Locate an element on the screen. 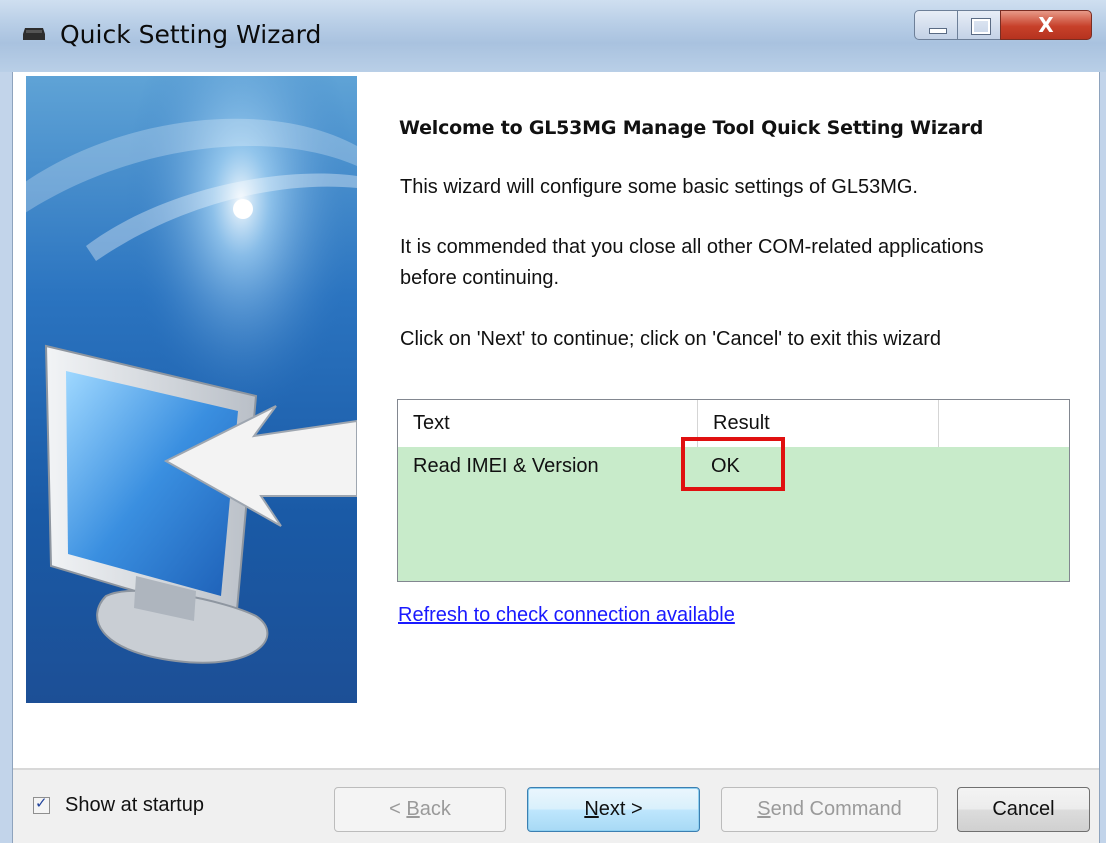 The image size is (1106, 843). next-button-suffix: ext > is located at coordinates (620, 809).